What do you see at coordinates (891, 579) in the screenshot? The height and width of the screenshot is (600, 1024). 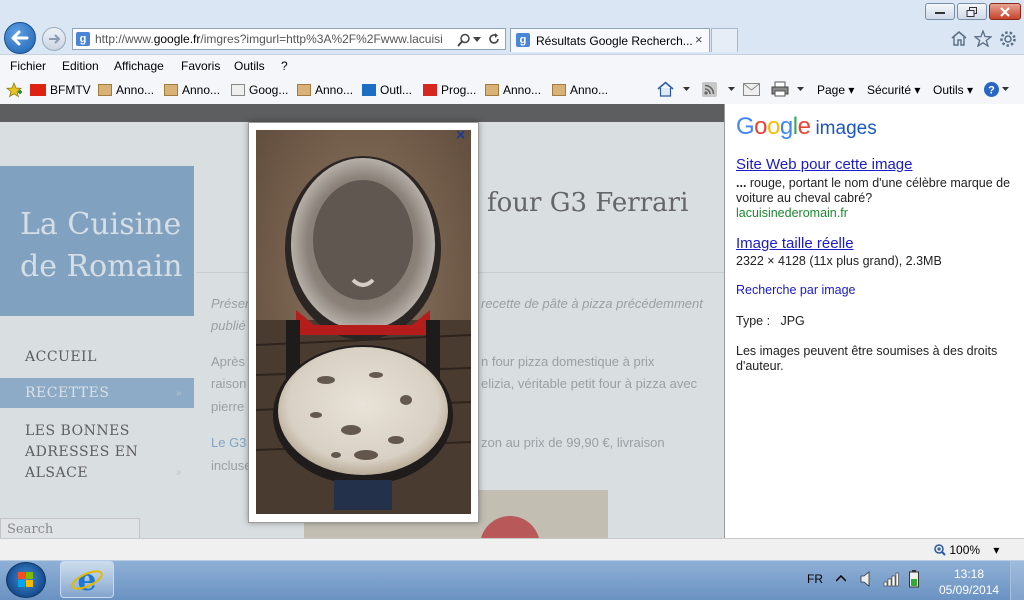 I see `network-icon` at bounding box center [891, 579].